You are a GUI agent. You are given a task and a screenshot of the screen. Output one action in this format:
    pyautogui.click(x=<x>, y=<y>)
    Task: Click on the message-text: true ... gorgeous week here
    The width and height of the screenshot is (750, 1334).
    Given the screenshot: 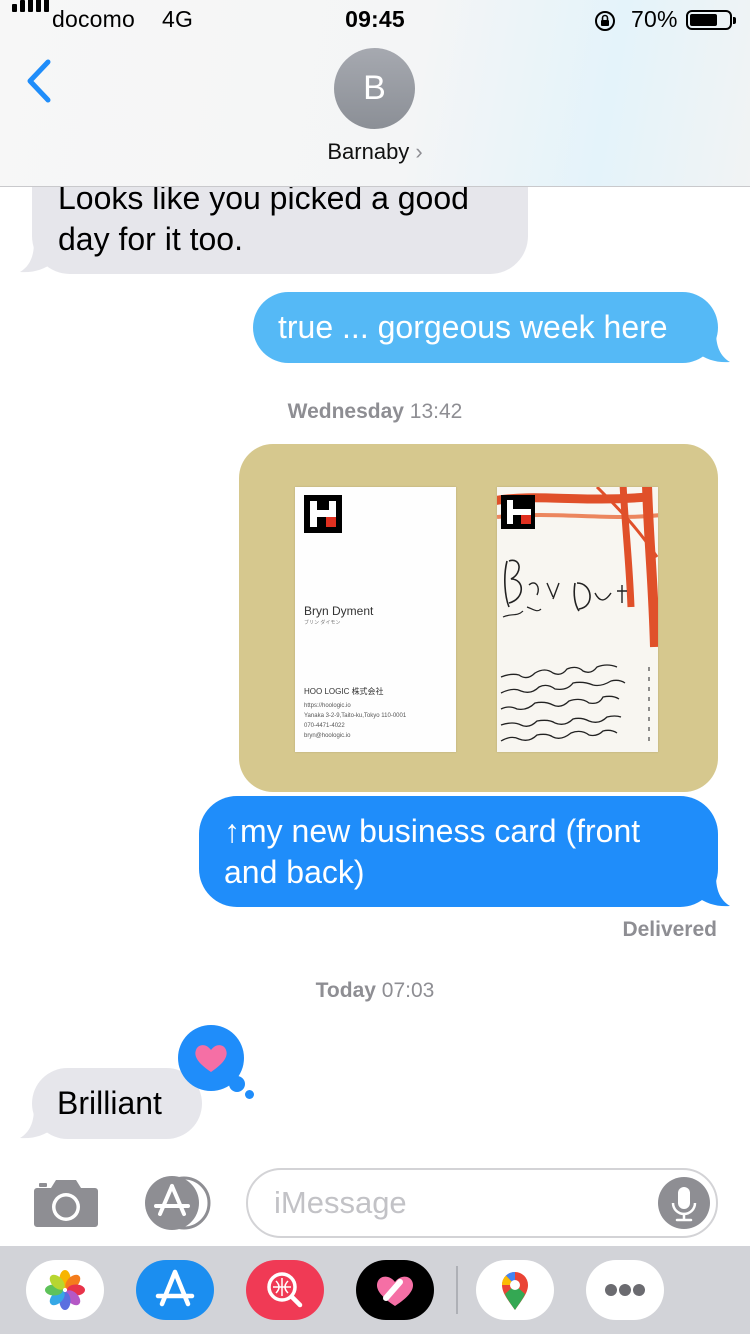 What is the action you would take?
    pyautogui.click(x=473, y=327)
    